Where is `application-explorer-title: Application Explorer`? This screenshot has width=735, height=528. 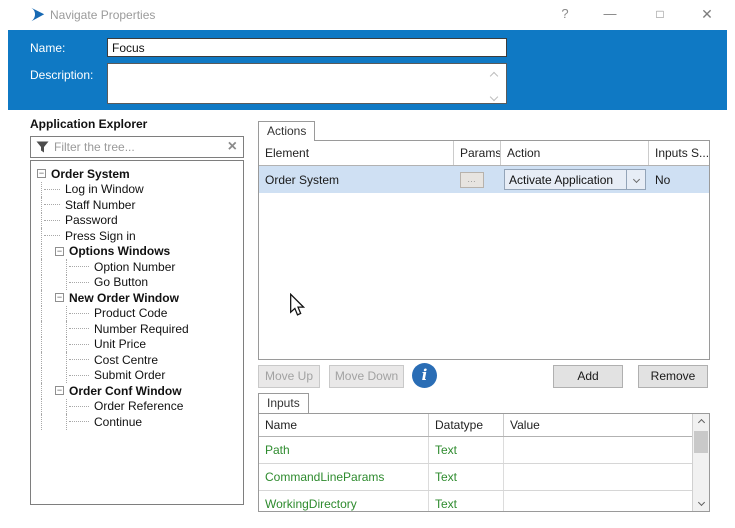 application-explorer-title: Application Explorer is located at coordinates (89, 124).